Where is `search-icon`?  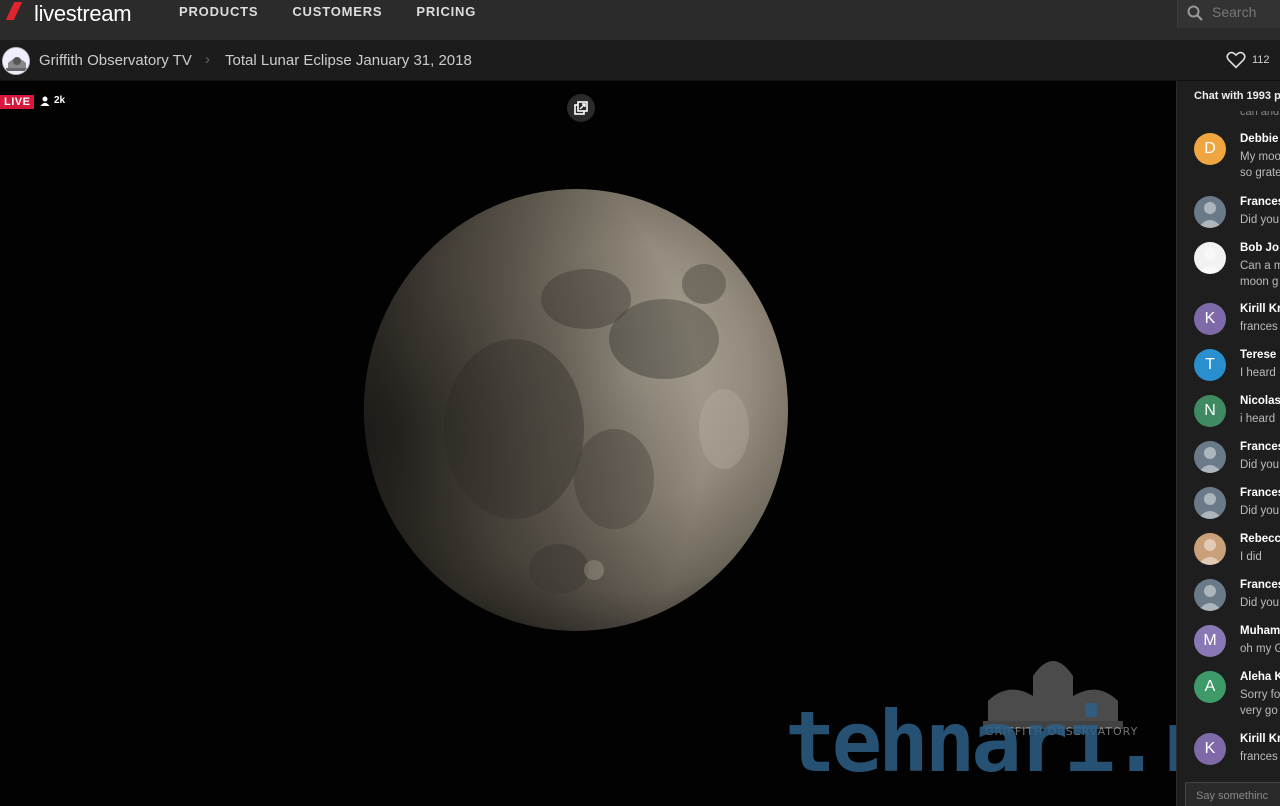
search-icon is located at coordinates (1195, 13).